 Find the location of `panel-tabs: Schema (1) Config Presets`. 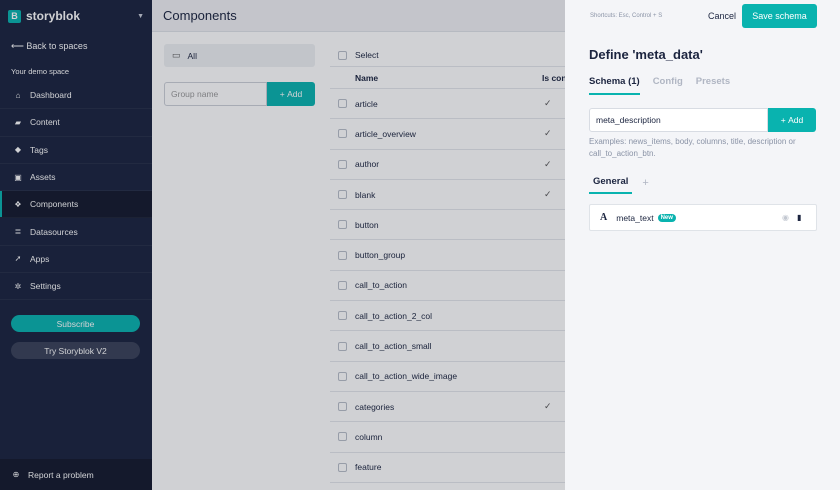

panel-tabs: Schema (1) Config Presets is located at coordinates (666, 85).